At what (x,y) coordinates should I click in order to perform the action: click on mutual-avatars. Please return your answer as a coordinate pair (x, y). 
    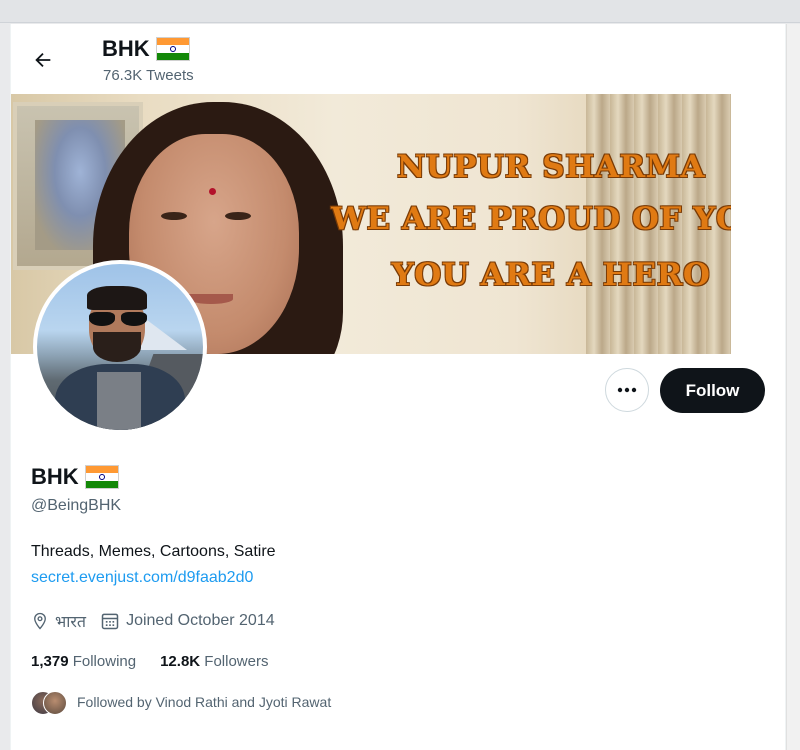
    Looking at the image, I should click on (49, 703).